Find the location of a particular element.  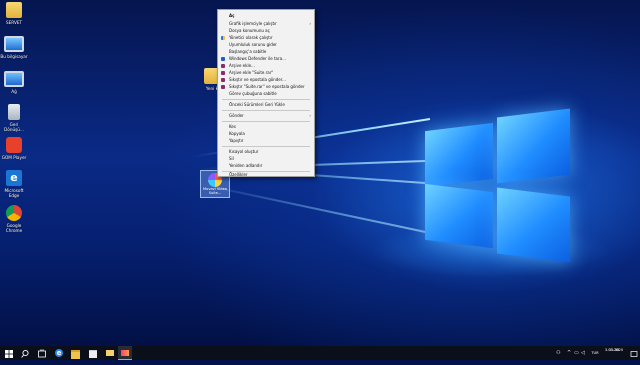

store-icon is located at coordinates (93, 353).